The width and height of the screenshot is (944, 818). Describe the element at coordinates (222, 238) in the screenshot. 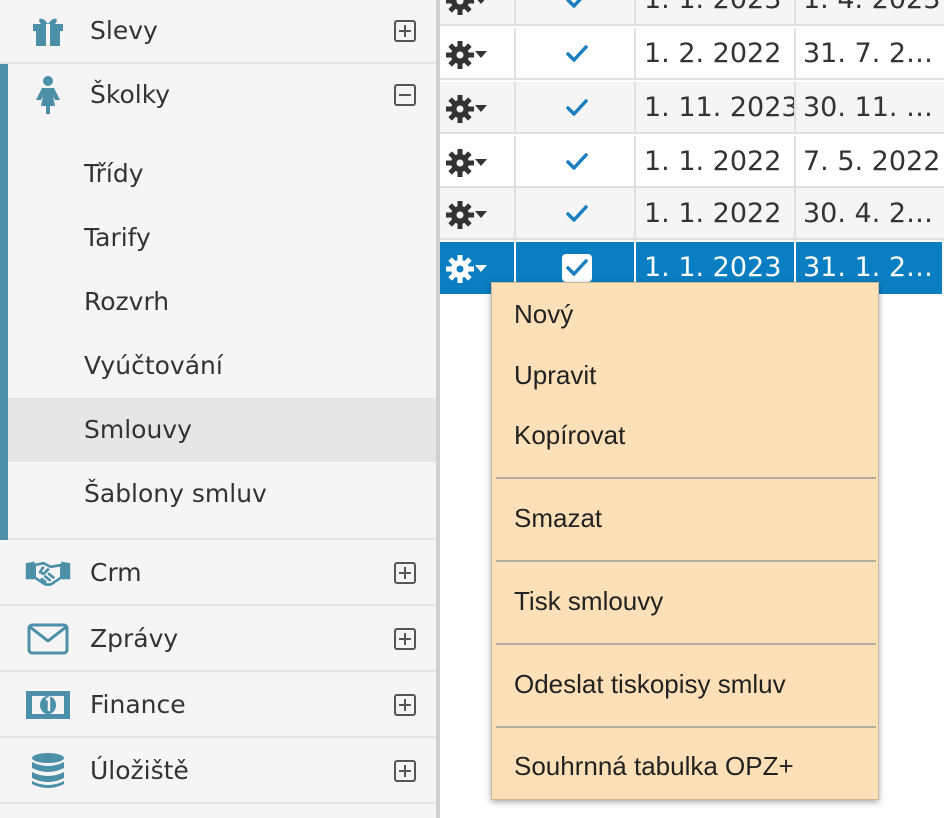

I see `sidebar-subitem-tarify: Tarify` at that location.